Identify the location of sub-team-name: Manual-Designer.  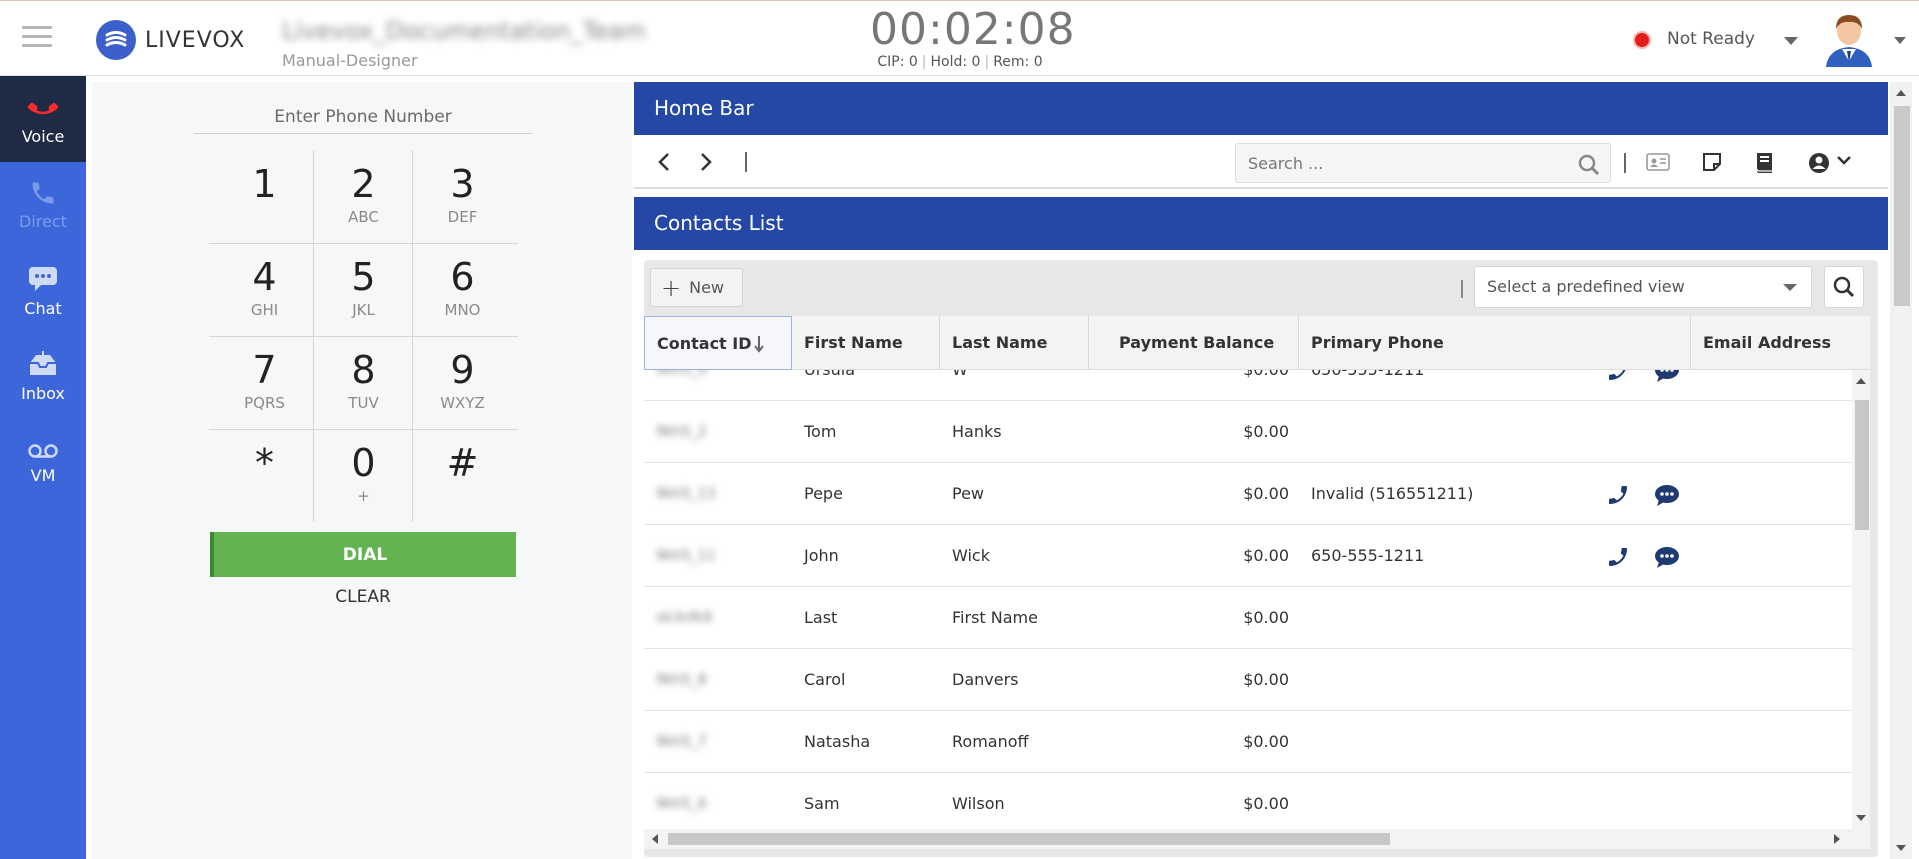
(350, 60).